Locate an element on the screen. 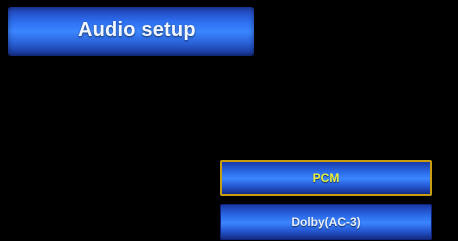 This screenshot has height=241, width=458. option-pcm: PCM is located at coordinates (326, 178).